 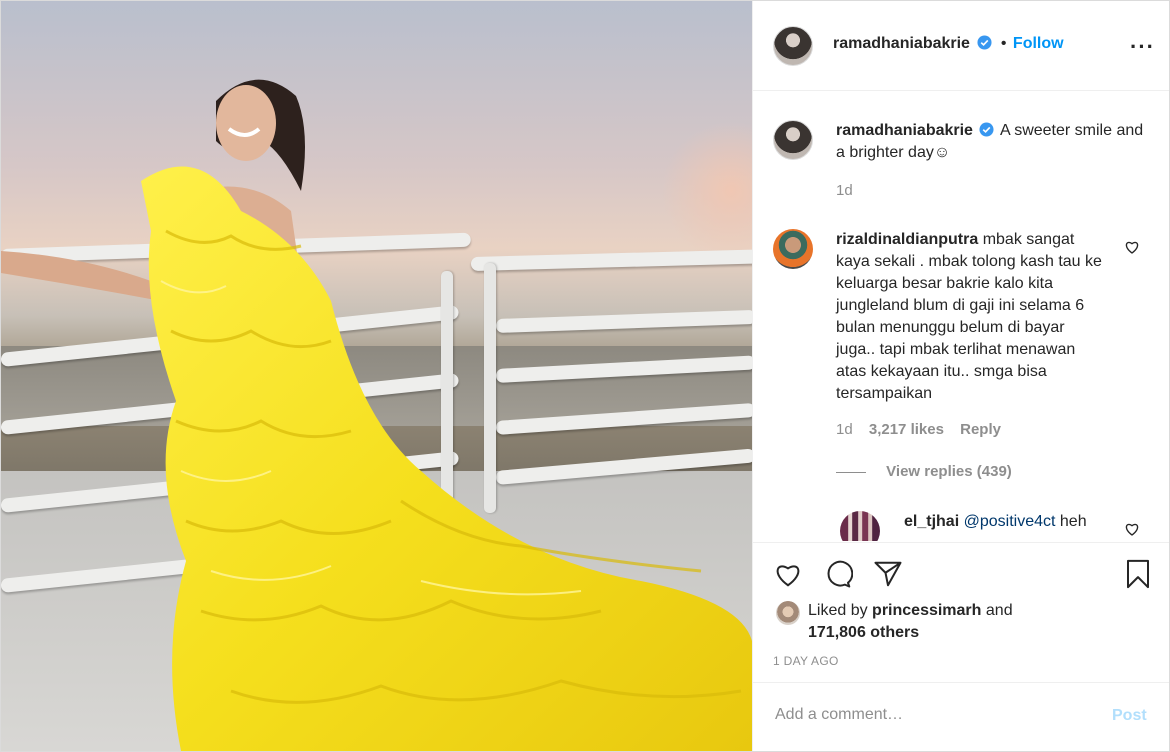 What do you see at coordinates (1073, 521) in the screenshot?
I see `reply-text: heh` at bounding box center [1073, 521].